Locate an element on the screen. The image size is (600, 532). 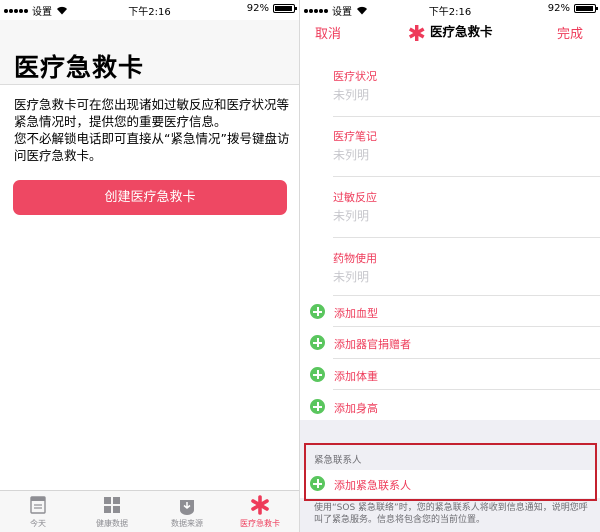
field-medications: 药物使用 未列明 is located at coordinates (466, 275).